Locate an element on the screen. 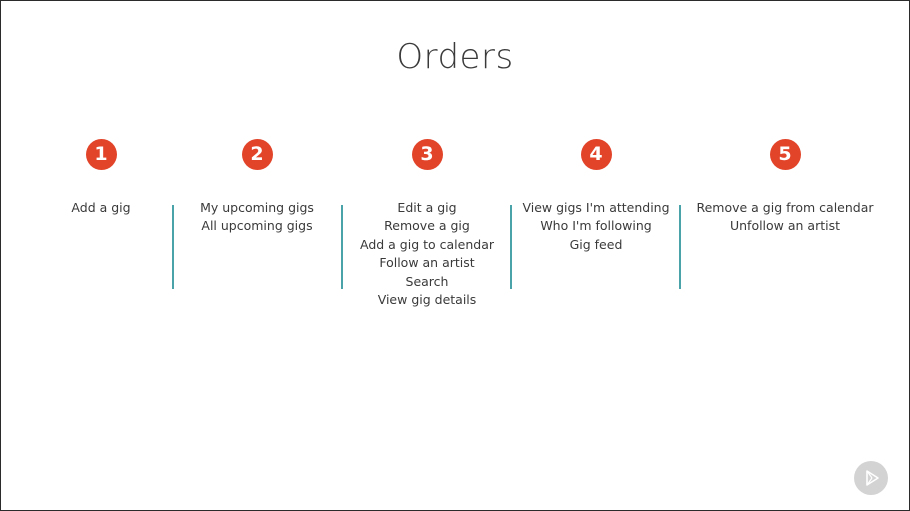 This screenshot has width=910, height=511. order-item: Add a gig to calendar is located at coordinates (427, 244).